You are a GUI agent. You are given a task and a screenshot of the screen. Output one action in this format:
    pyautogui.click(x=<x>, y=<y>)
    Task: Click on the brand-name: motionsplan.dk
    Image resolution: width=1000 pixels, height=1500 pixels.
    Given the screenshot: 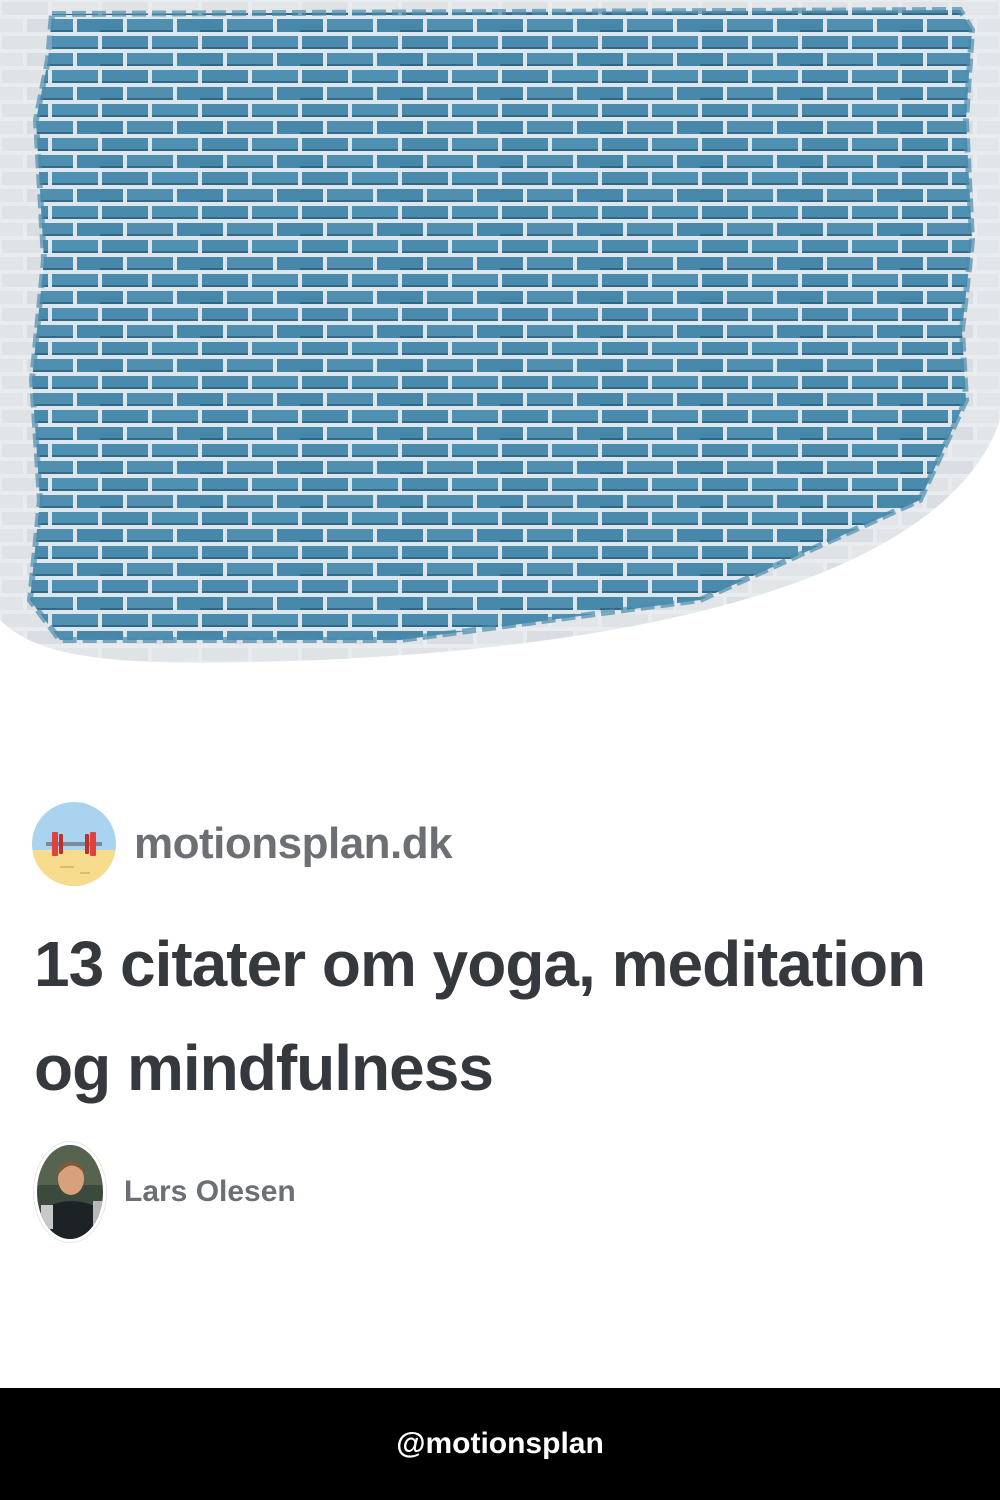 What is the action you would take?
    pyautogui.click(x=293, y=844)
    